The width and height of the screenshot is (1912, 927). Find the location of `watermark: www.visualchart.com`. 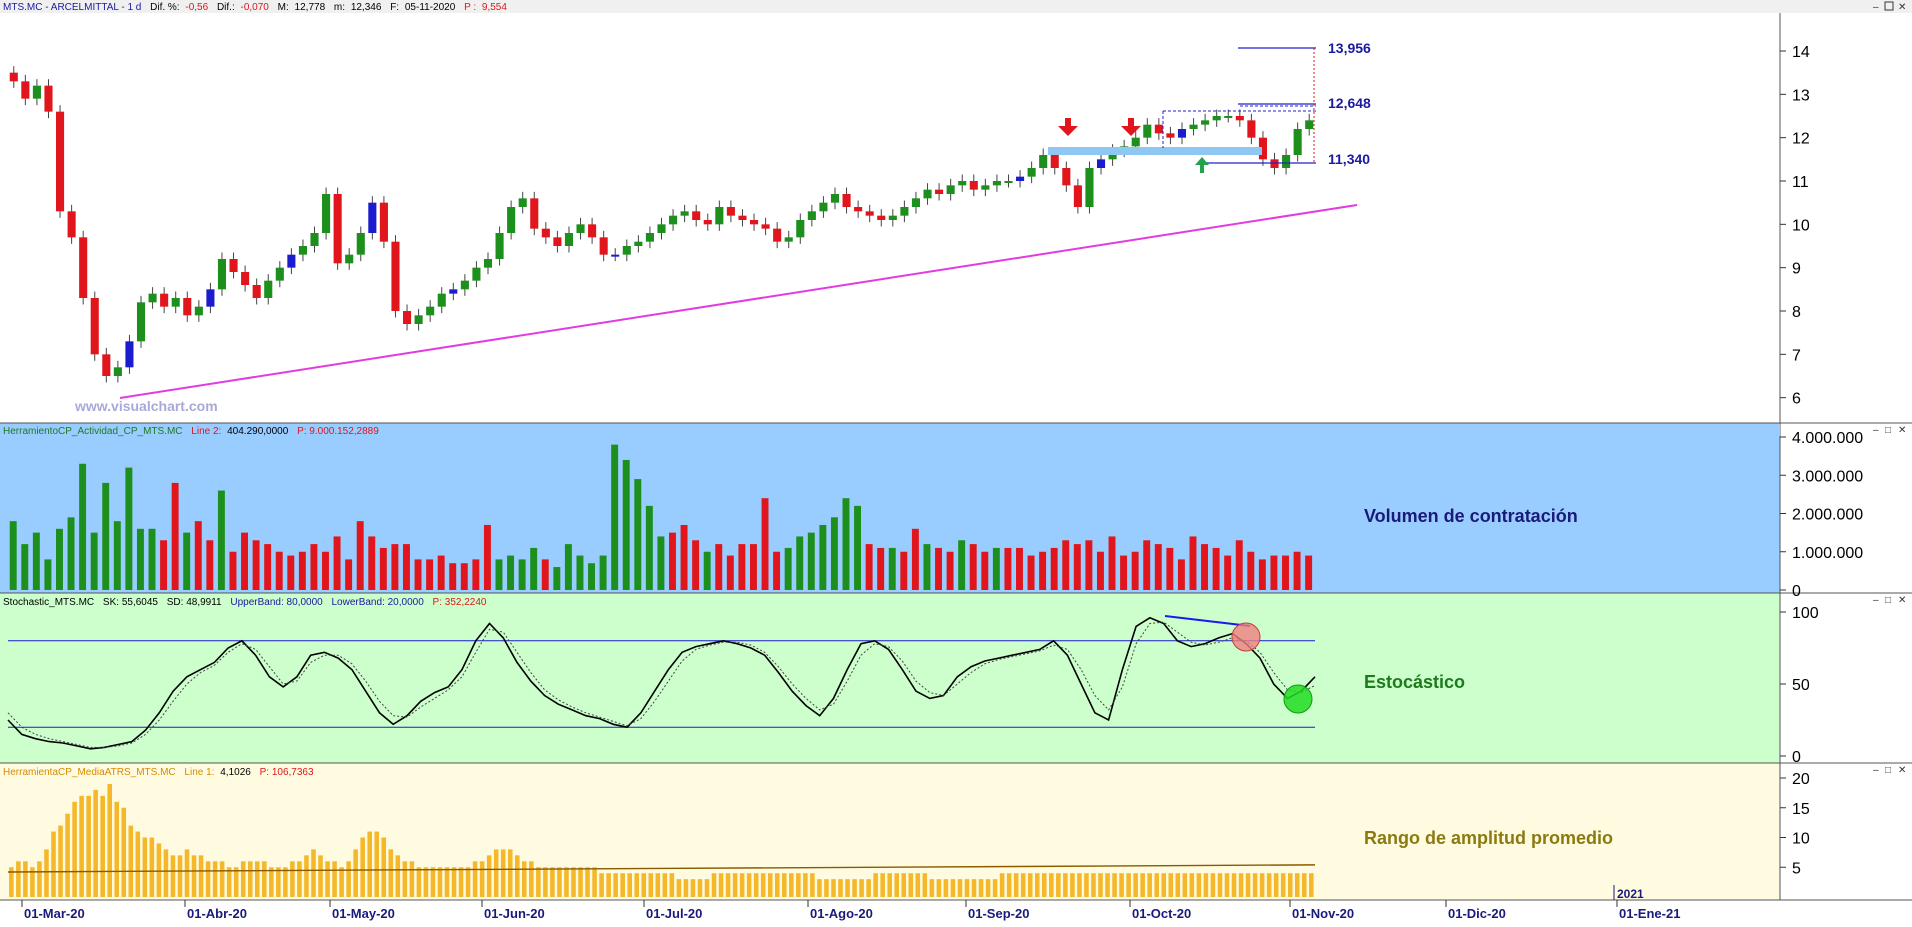

watermark: www.visualchart.com is located at coordinates (146, 406).